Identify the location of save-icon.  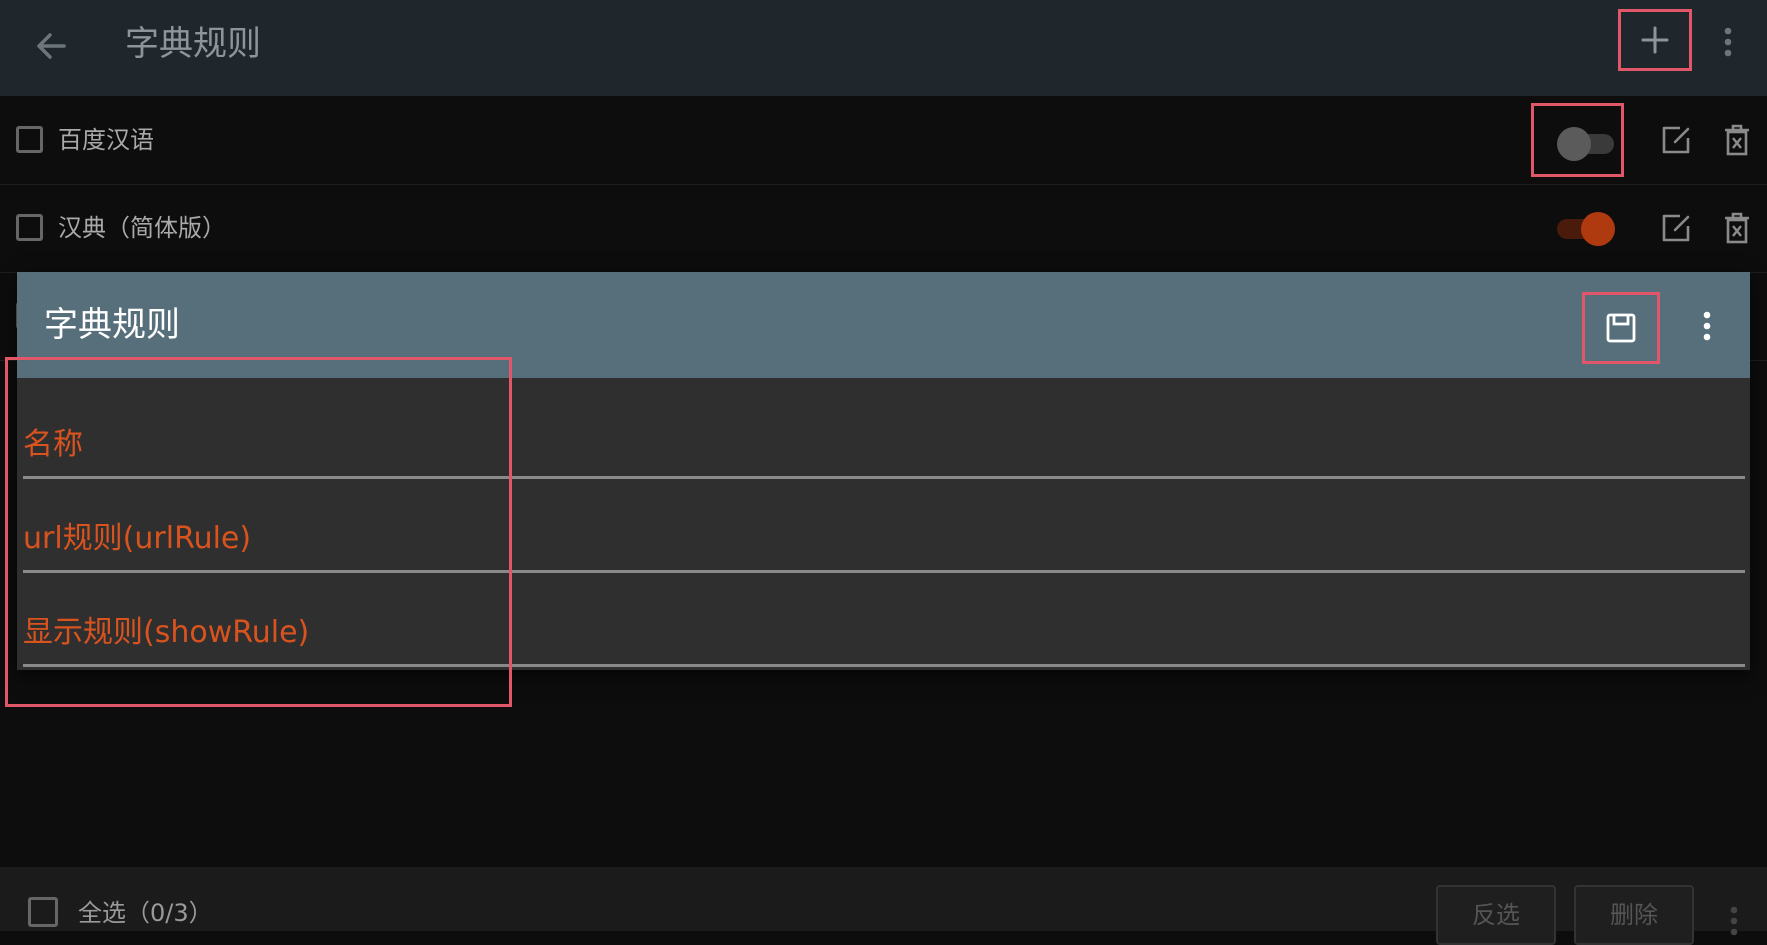
(1621, 328).